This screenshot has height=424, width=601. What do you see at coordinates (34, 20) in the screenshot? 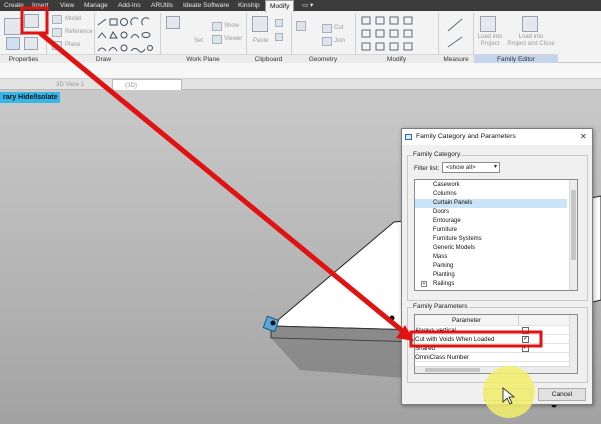
I see `highlight-box-family-category` at bounding box center [34, 20].